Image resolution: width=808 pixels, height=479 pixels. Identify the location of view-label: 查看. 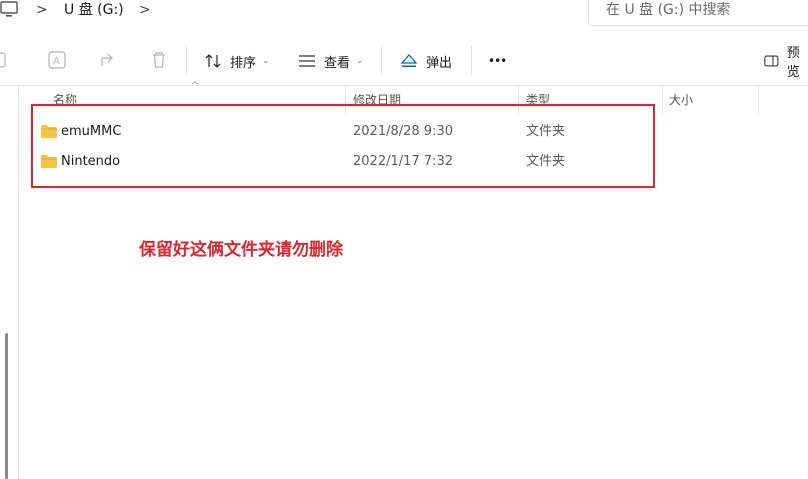
(337, 63).